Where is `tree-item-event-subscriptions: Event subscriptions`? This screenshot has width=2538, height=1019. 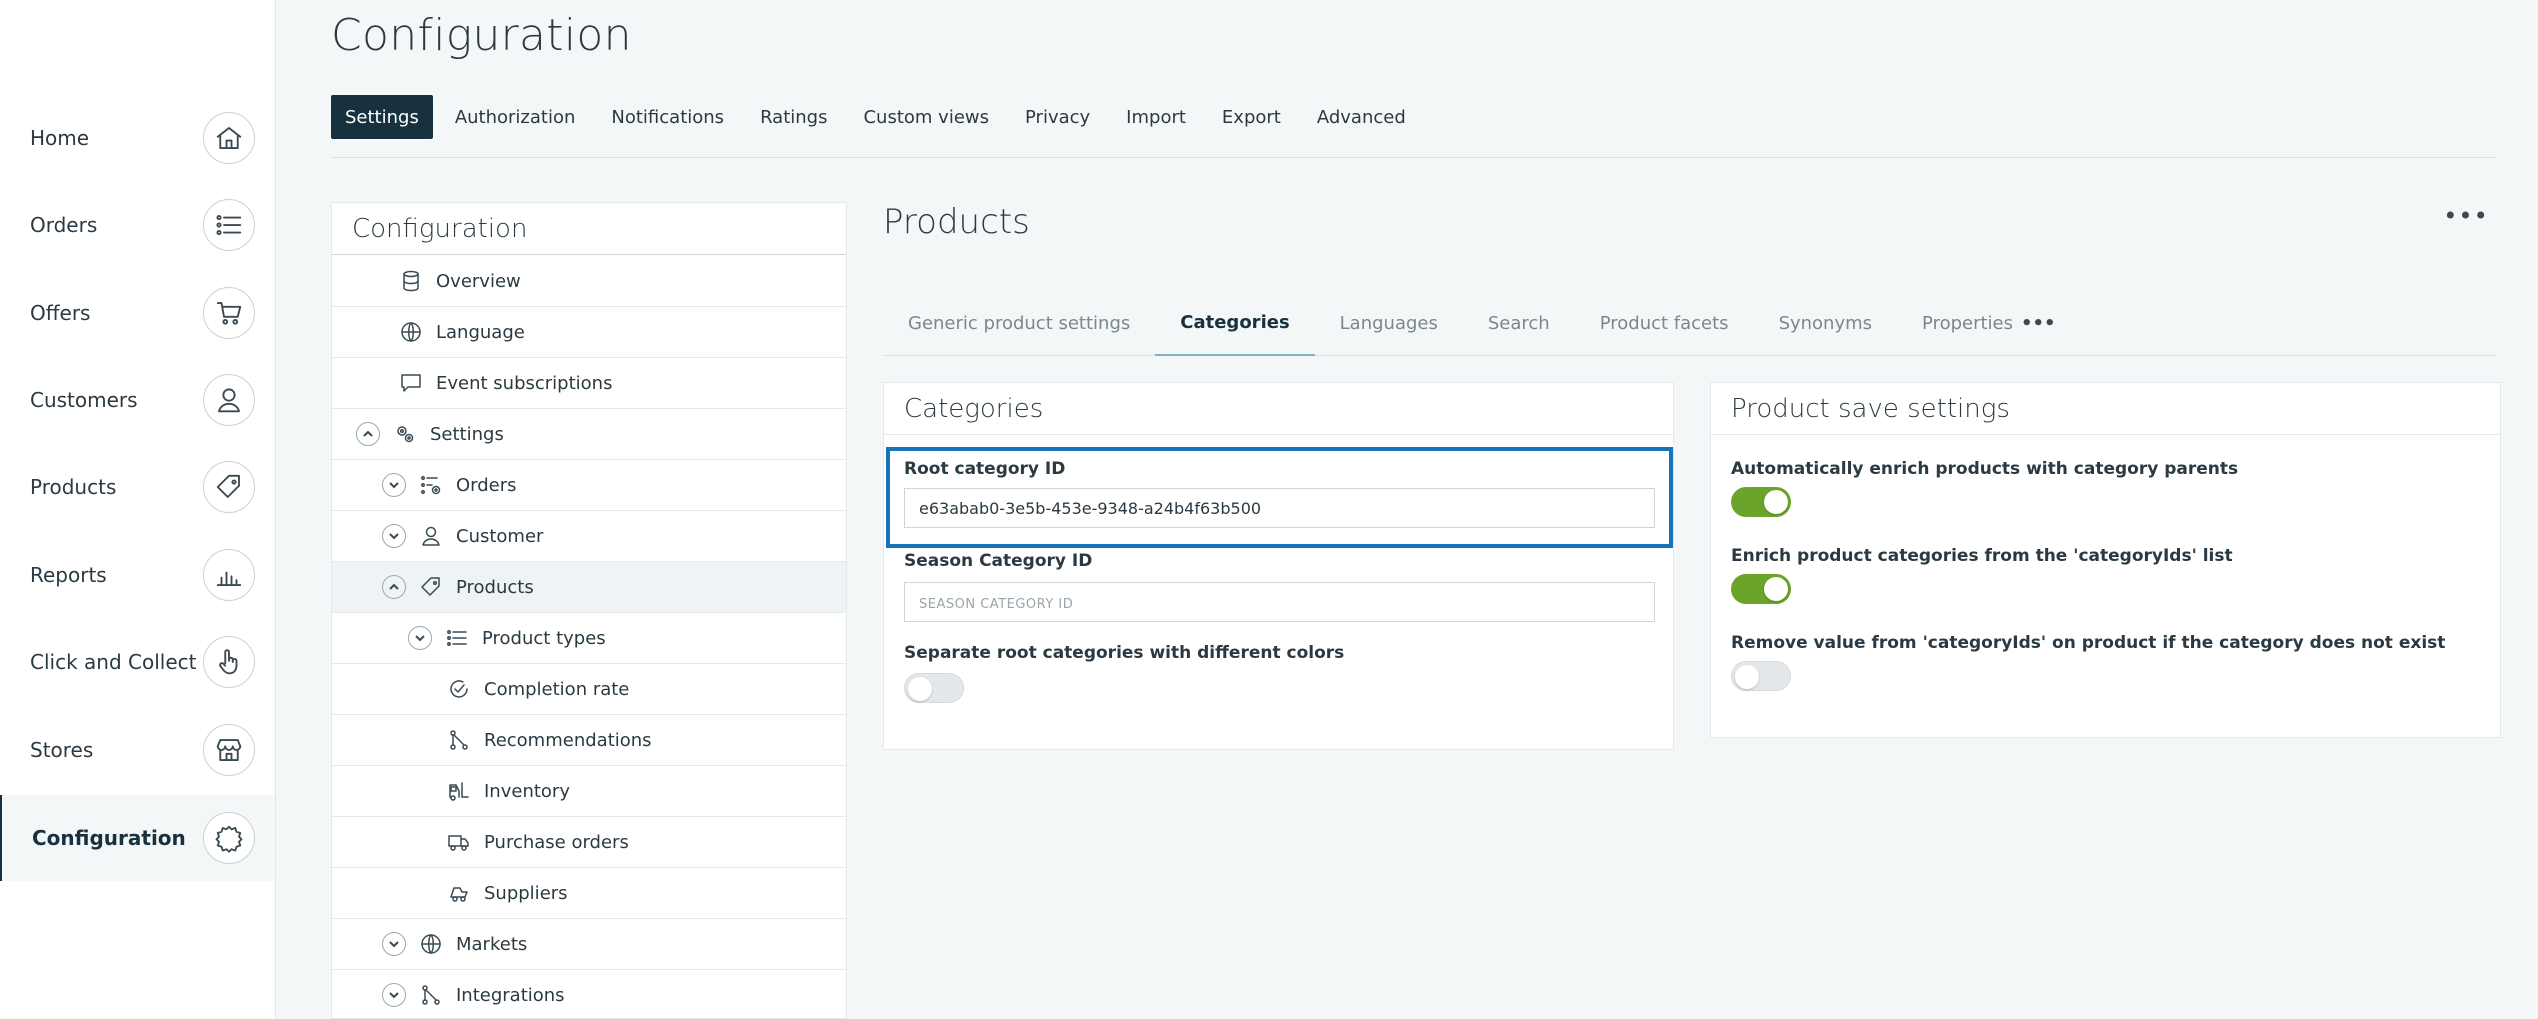 tree-item-event-subscriptions: Event subscriptions is located at coordinates (589, 383).